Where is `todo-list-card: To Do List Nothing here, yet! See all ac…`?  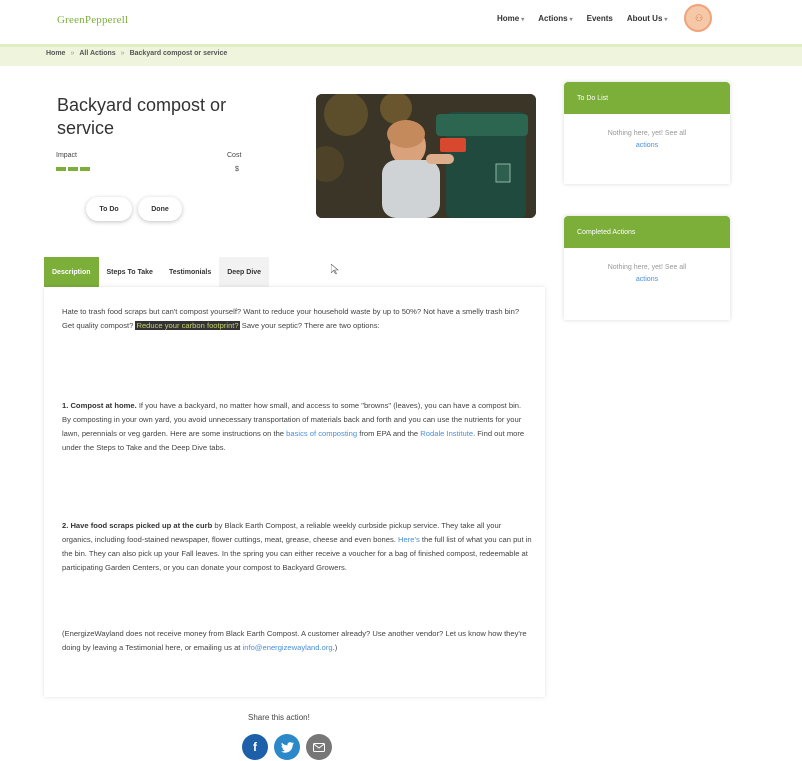
todo-list-card: To Do List Nothing here, yet! See all ac… is located at coordinates (647, 133).